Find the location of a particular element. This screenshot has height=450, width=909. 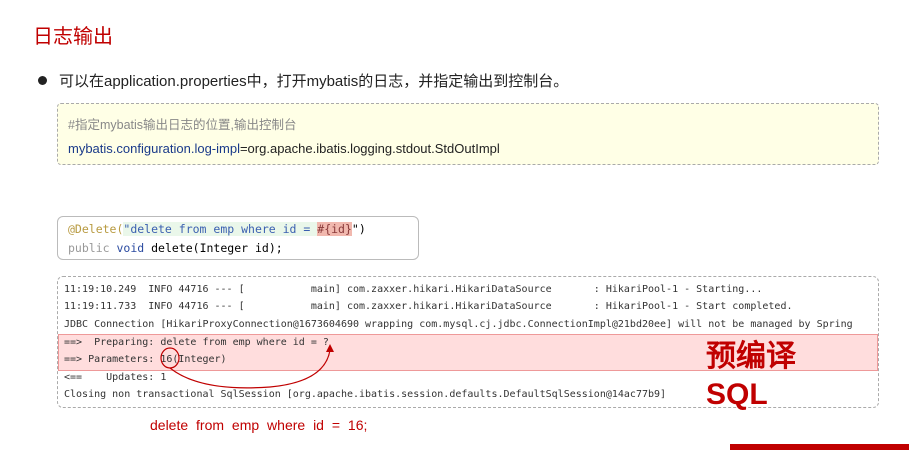

label-line-2: SQL is located at coordinates (737, 394).